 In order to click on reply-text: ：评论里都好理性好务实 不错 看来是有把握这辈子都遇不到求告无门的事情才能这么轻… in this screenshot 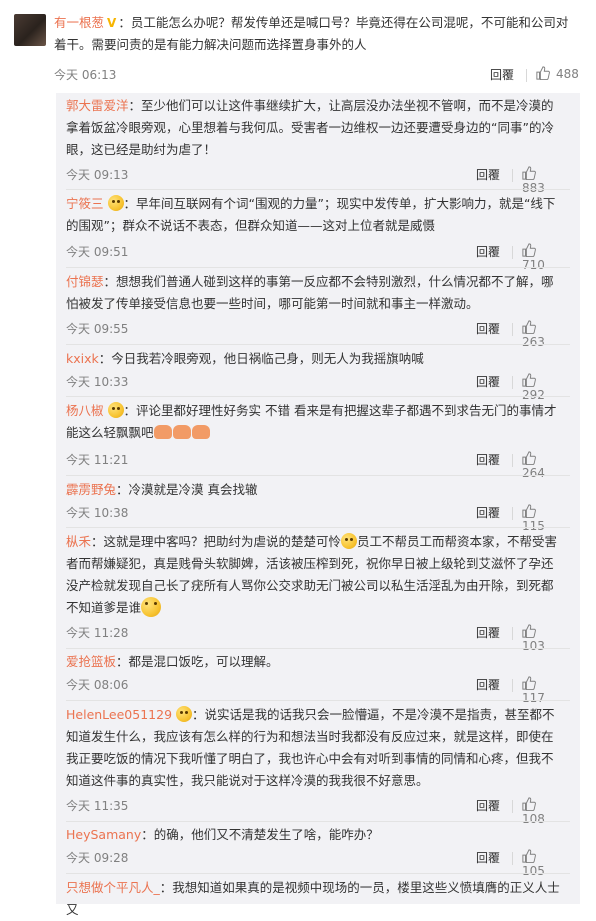, I will do `click(311, 421)`.